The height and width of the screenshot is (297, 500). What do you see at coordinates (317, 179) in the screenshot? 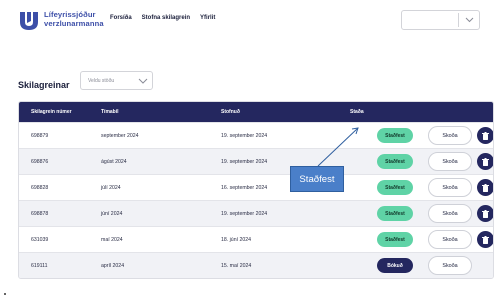
I see `callout-label: Staðfest` at bounding box center [317, 179].